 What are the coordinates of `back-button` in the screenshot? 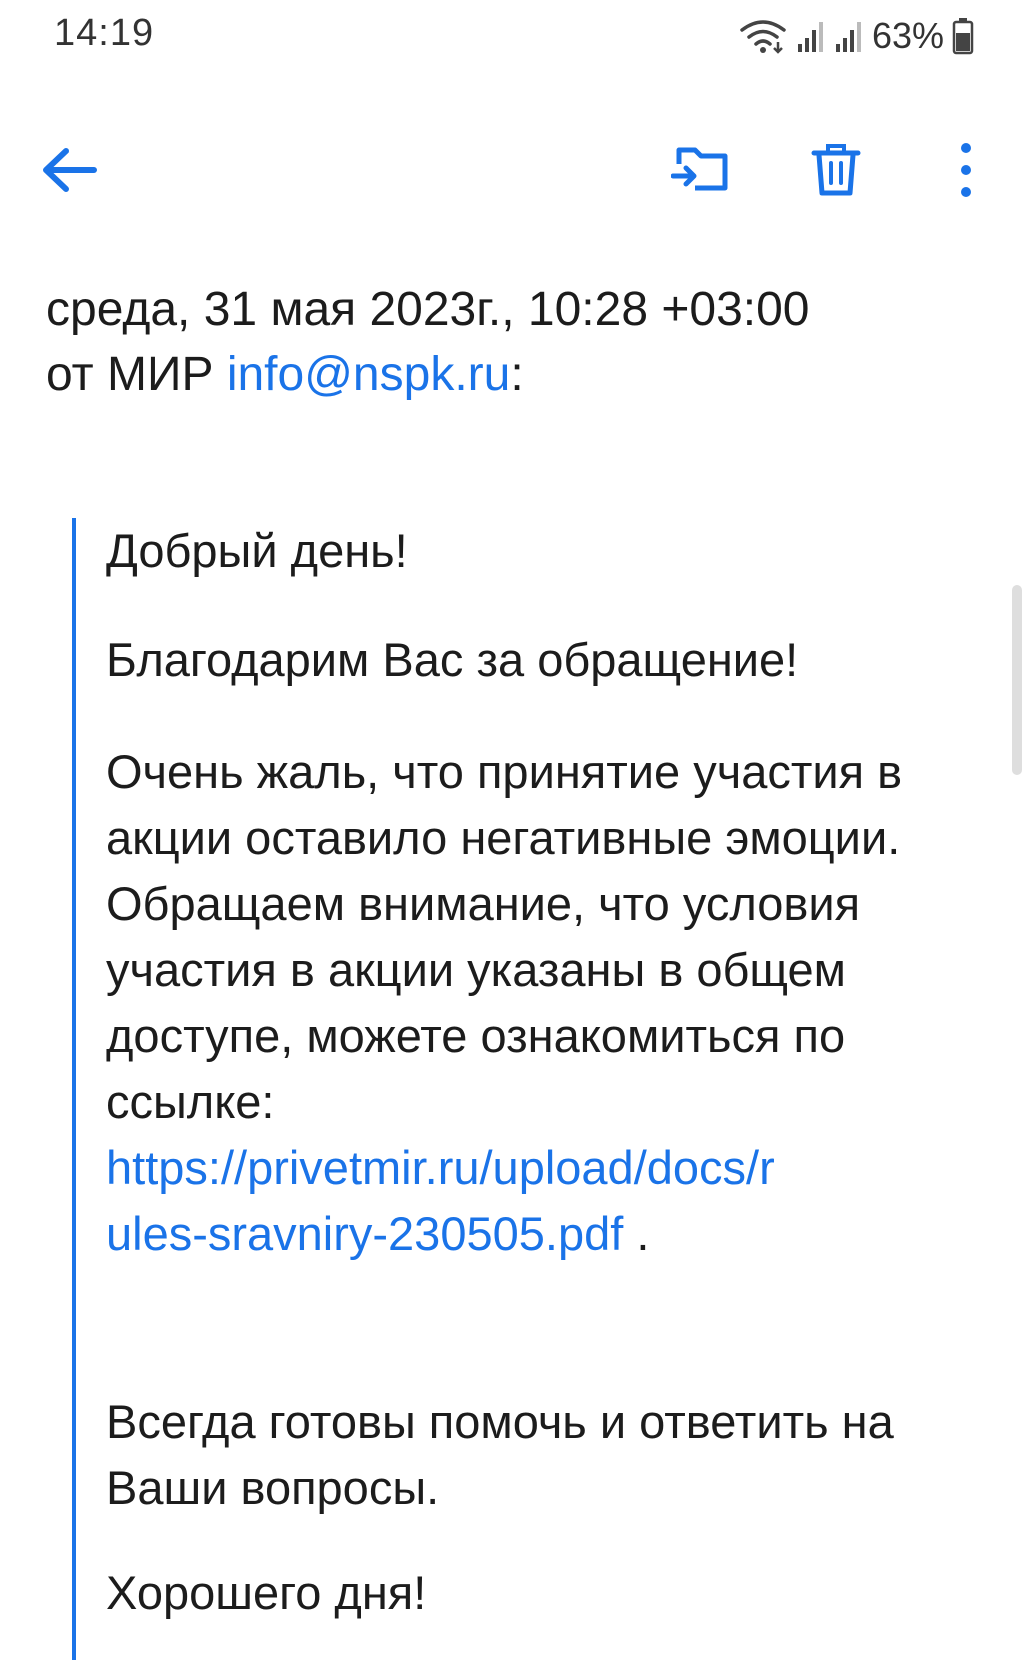 It's located at (70, 170).